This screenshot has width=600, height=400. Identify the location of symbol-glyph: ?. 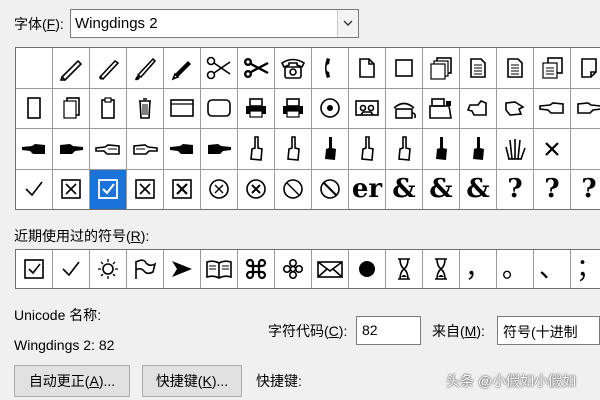
(589, 189).